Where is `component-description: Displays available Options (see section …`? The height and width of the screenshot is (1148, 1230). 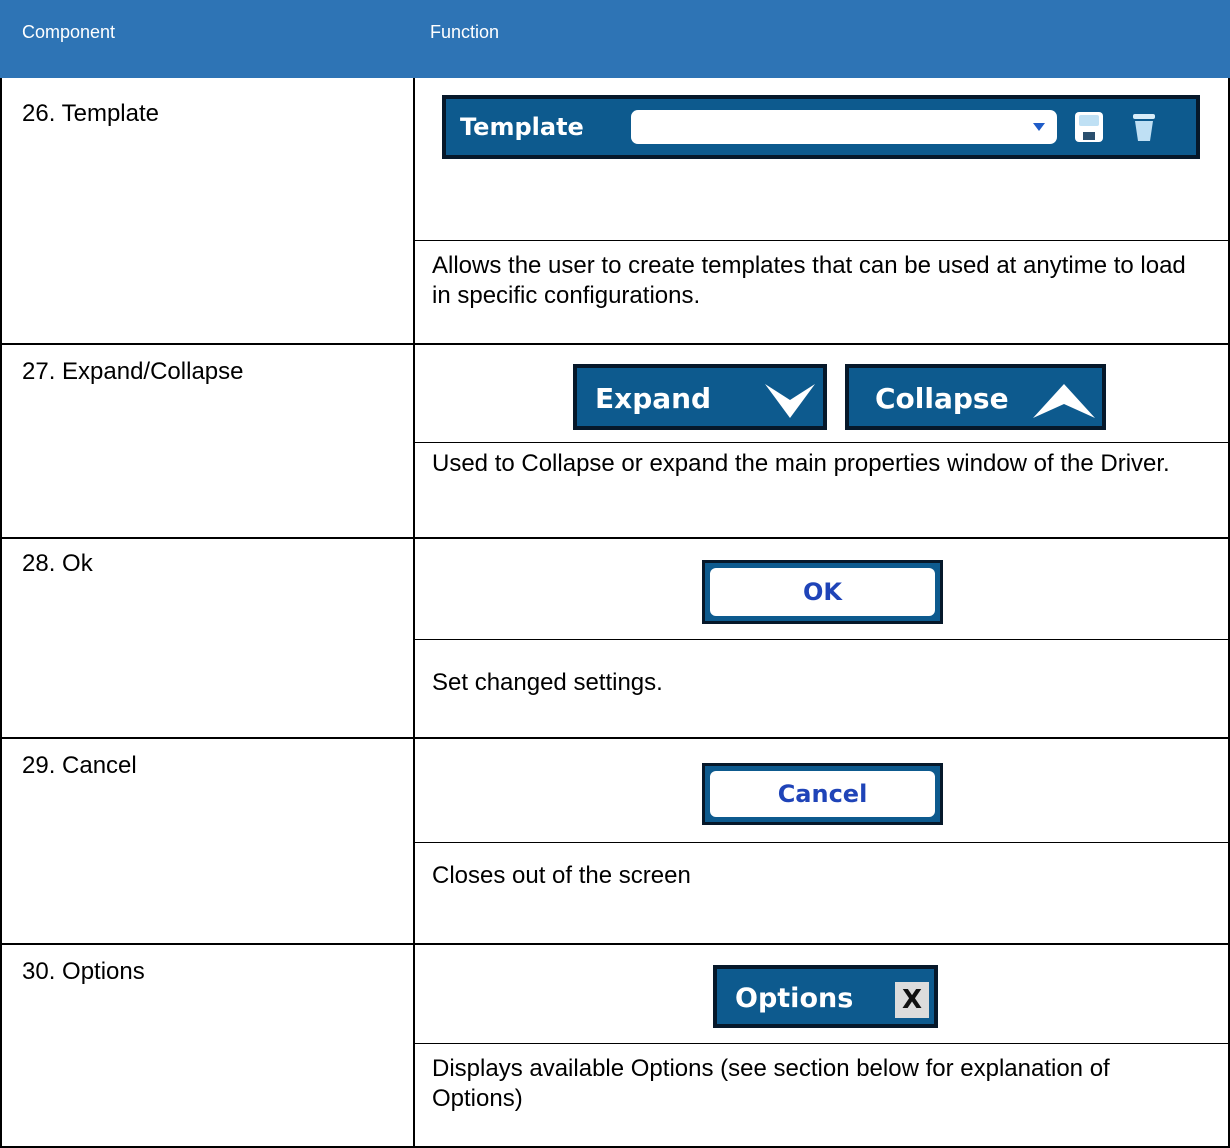 component-description: Displays available Options (see section … is located at coordinates (771, 1083).